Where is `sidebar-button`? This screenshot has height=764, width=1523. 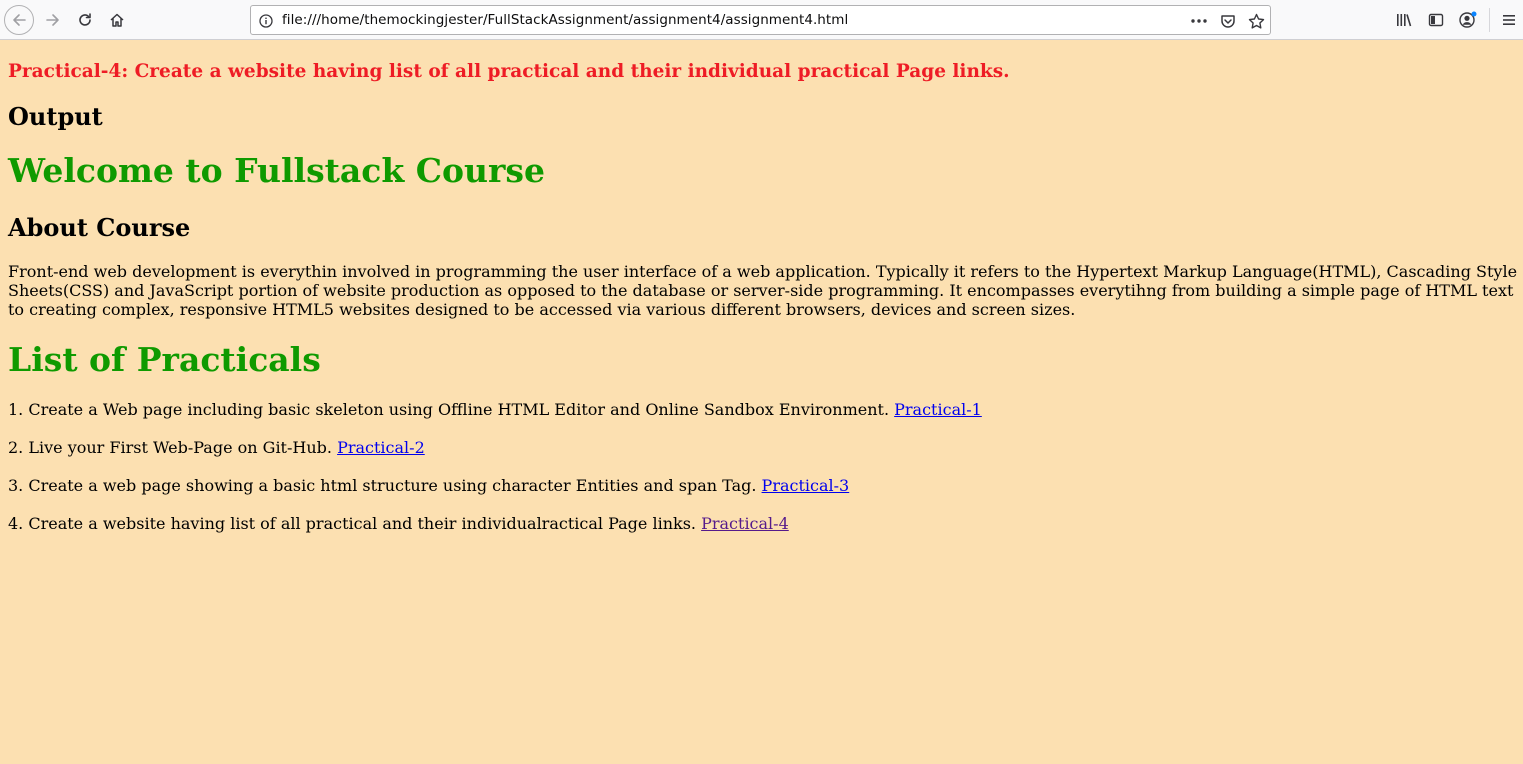 sidebar-button is located at coordinates (1436, 20).